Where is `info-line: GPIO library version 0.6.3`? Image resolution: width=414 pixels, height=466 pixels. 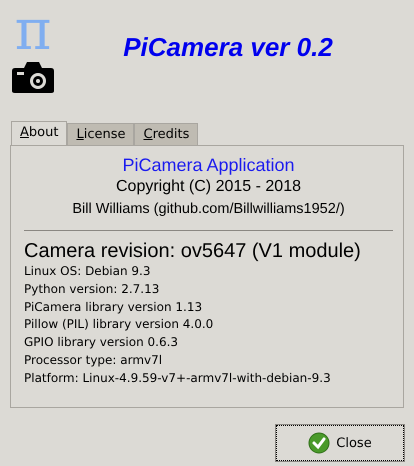 info-line: GPIO library version 0.6.3 is located at coordinates (102, 343).